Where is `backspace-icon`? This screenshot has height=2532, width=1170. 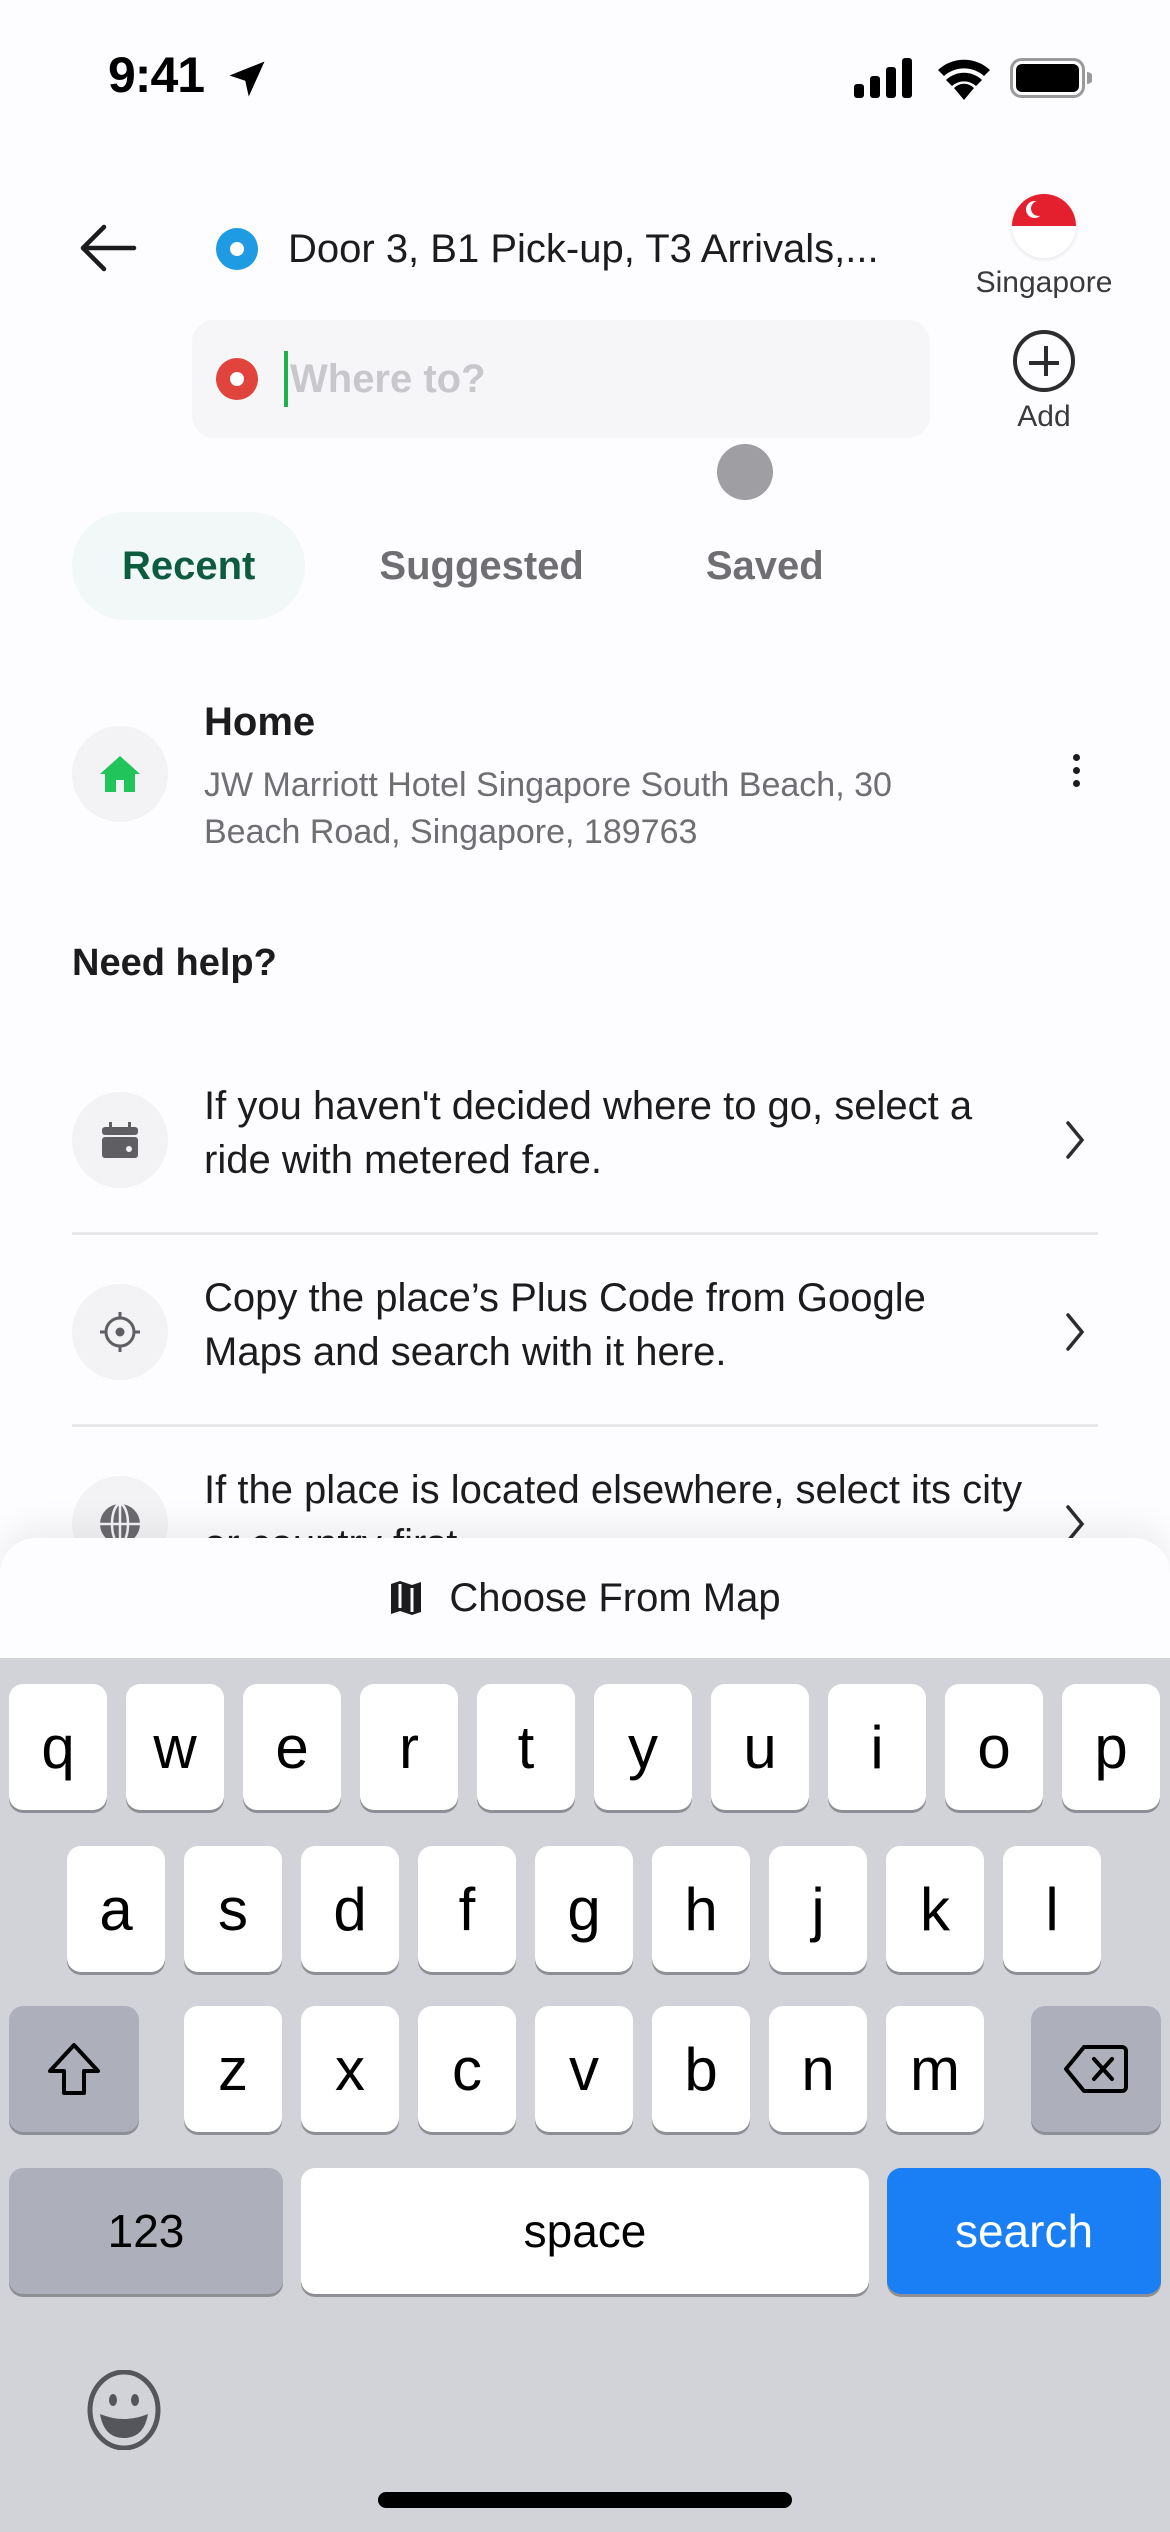 backspace-icon is located at coordinates (1096, 2069).